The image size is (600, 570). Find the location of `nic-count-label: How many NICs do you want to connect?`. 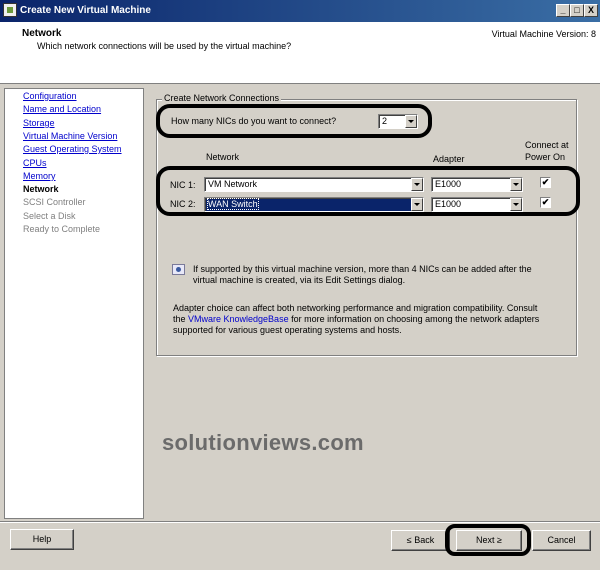

nic-count-label: How many NICs do you want to connect? is located at coordinates (254, 121).